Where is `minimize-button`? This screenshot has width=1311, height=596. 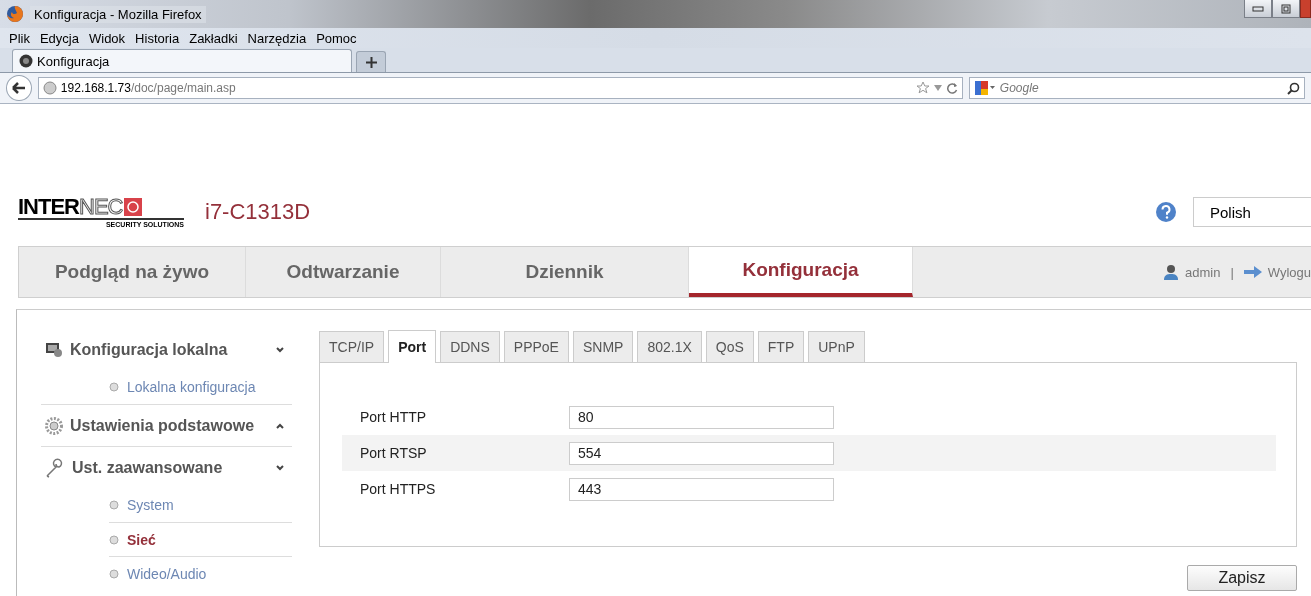 minimize-button is located at coordinates (1258, 9).